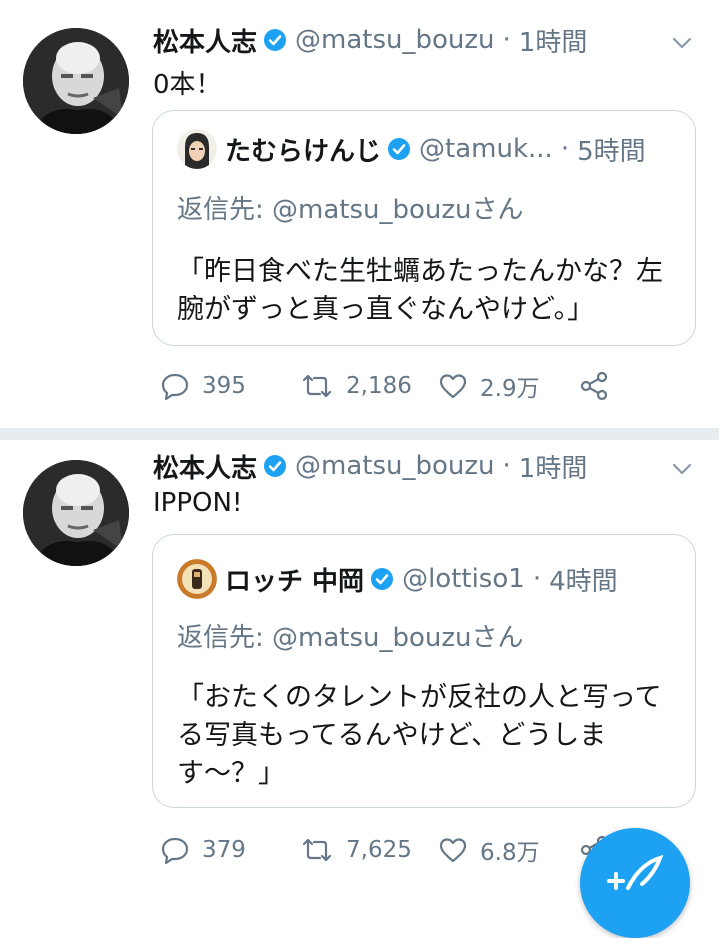  I want to click on retweet-button: 7,625, so click(356, 850).